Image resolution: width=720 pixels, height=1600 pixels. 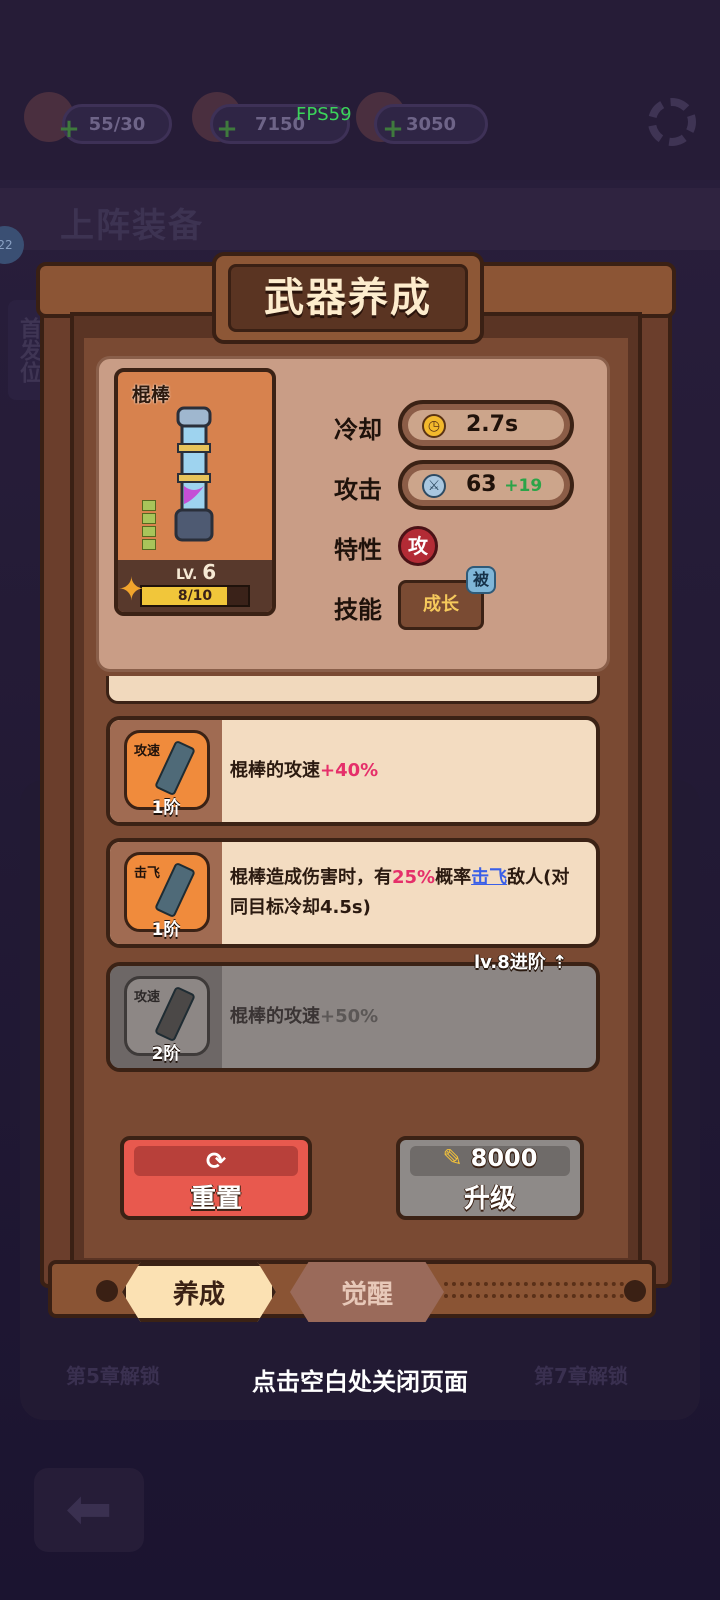 I want to click on passive-badge: 被, so click(x=481, y=580).